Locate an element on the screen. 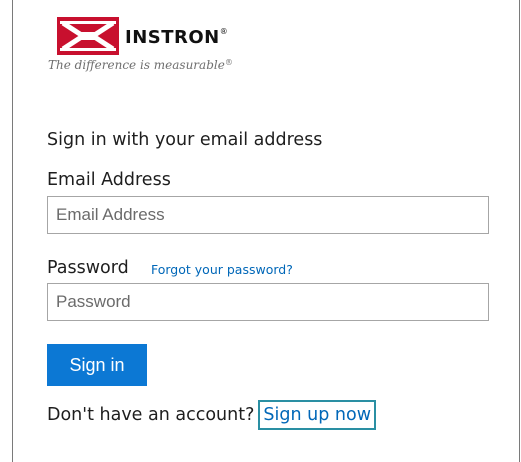 This screenshot has width=521, height=462. forgot-password-link: Forgot your password? is located at coordinates (222, 269).